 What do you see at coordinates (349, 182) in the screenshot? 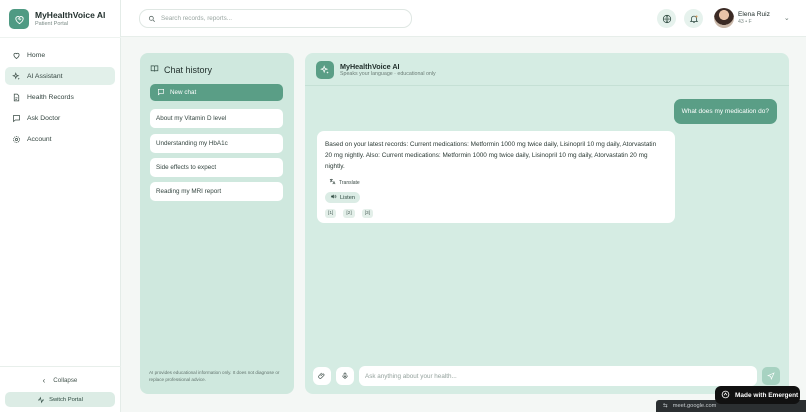
I see `translate-label: Translate` at bounding box center [349, 182].